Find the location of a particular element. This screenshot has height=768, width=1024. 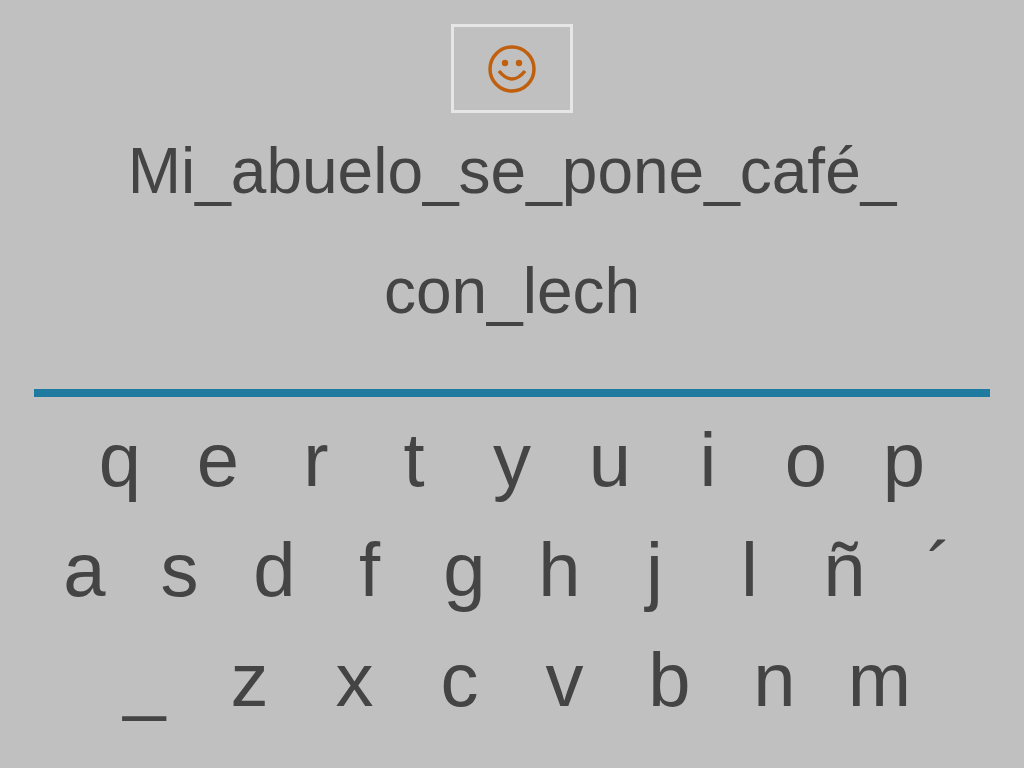

smiley-icon is located at coordinates (512, 68).